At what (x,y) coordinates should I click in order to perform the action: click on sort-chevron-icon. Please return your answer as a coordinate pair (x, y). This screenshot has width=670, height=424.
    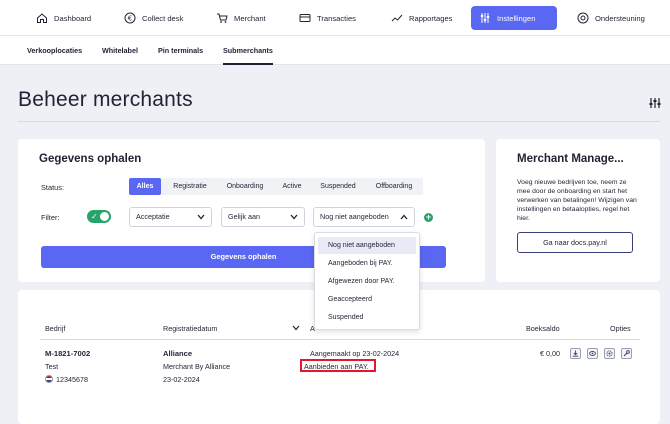
    Looking at the image, I should click on (296, 328).